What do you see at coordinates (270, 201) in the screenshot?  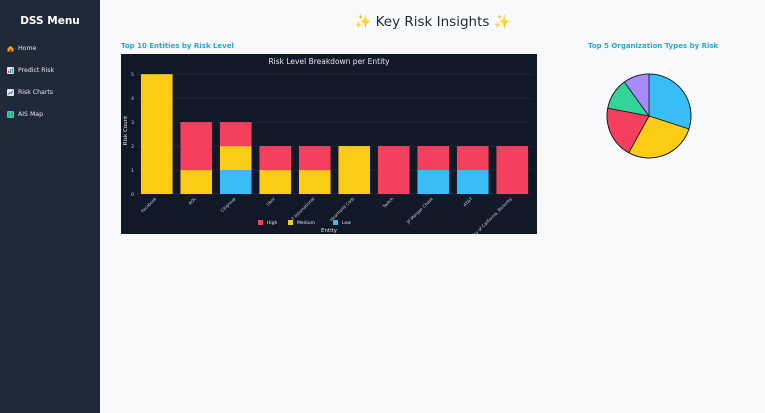 I see `x-tick-label: Uber` at bounding box center [270, 201].